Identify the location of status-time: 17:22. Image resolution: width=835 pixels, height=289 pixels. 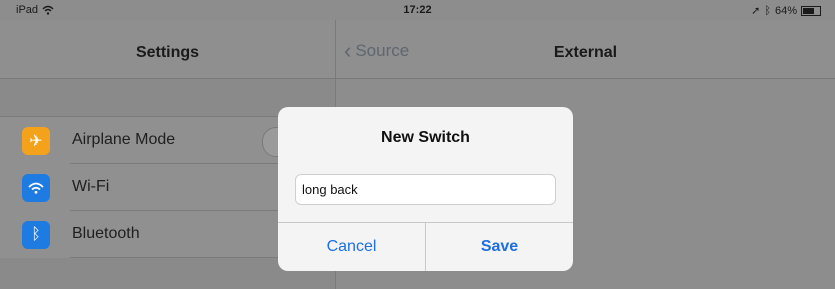
(417, 10).